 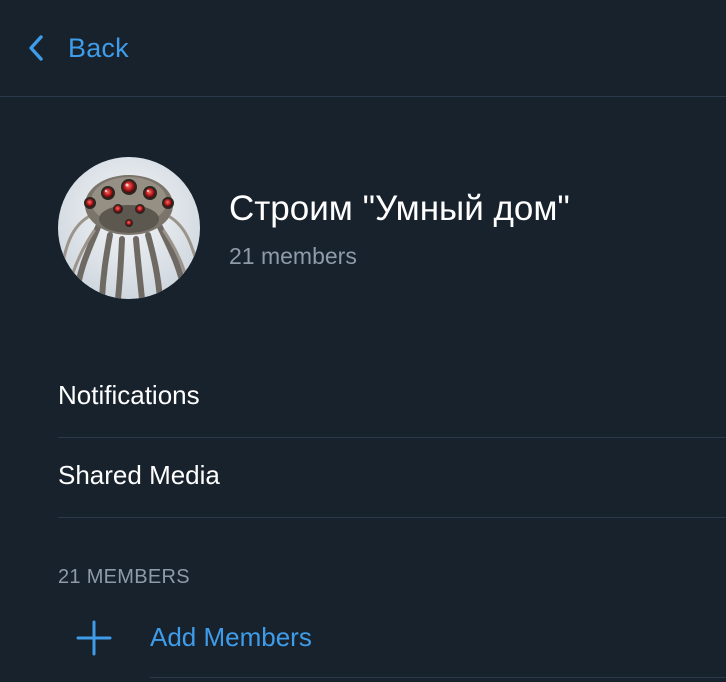 What do you see at coordinates (36, 48) in the screenshot?
I see `chevron-left-icon` at bounding box center [36, 48].